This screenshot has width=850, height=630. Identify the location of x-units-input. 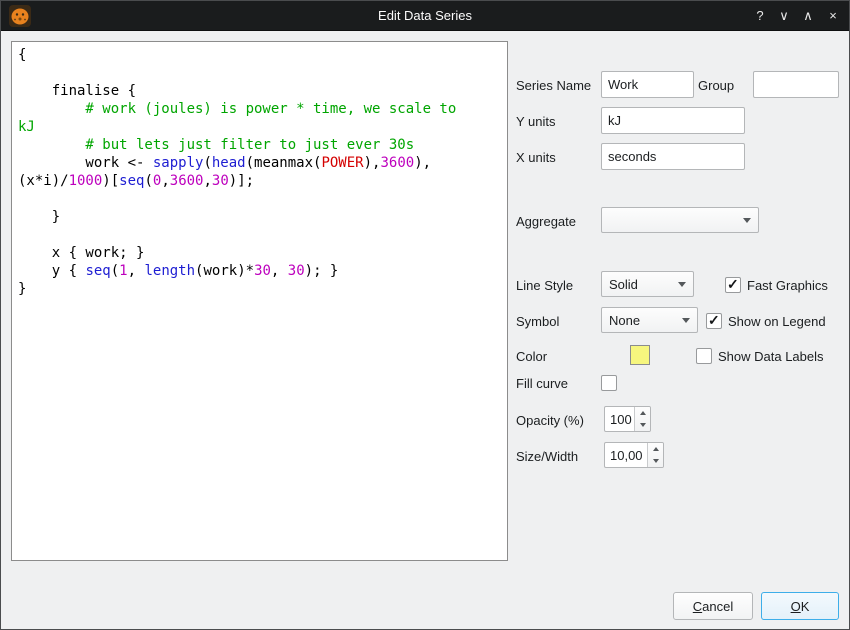
(673, 156).